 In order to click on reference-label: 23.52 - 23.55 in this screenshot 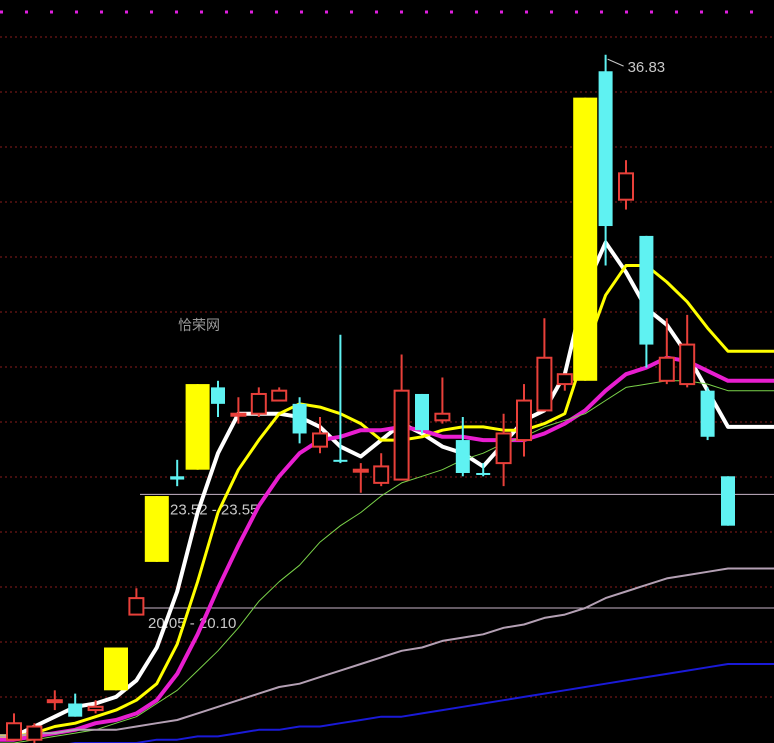, I will do `click(214, 509)`.